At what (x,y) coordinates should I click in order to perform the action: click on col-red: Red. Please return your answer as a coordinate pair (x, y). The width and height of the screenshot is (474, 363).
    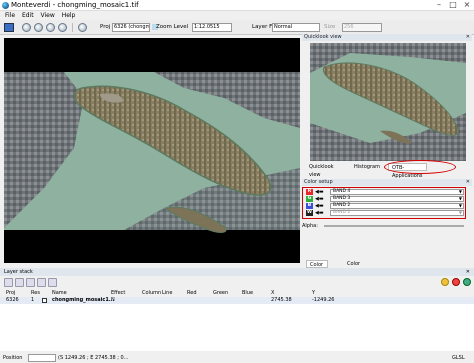
    Looking at the image, I should click on (192, 293).